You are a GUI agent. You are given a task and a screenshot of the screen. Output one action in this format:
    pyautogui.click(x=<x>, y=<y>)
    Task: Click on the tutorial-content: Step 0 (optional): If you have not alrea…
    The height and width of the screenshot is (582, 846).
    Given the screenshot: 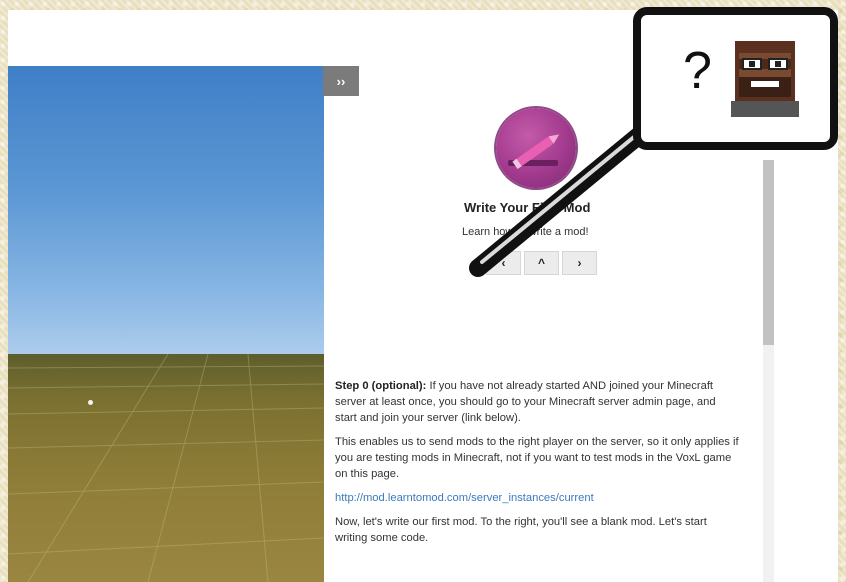 What is the action you would take?
    pyautogui.click(x=537, y=466)
    